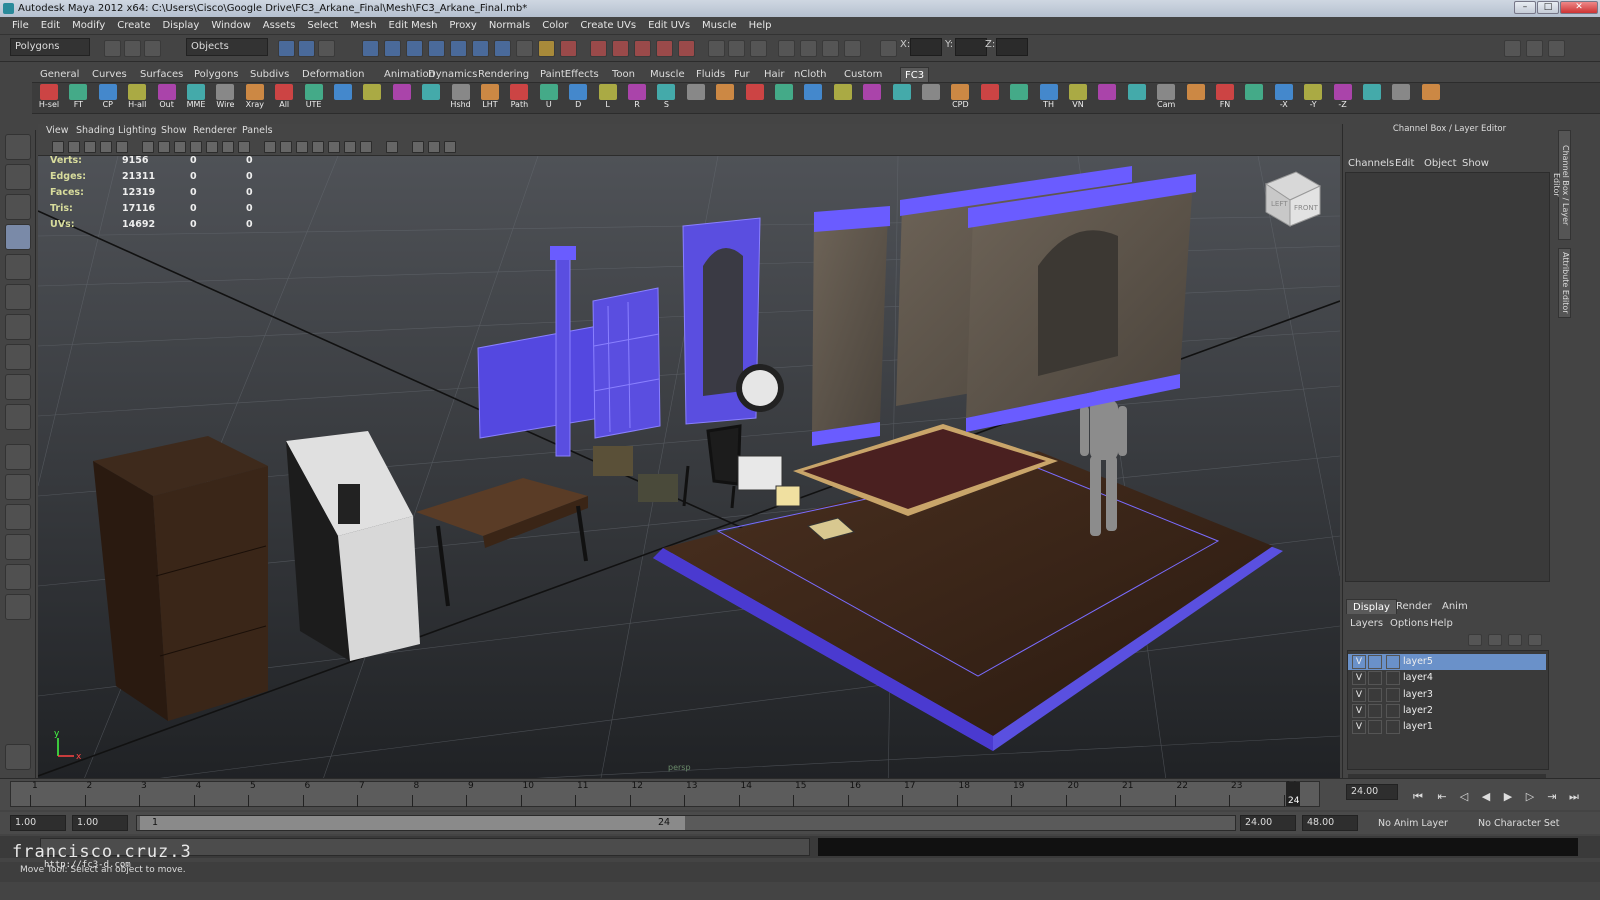 This screenshot has width=1600, height=900. What do you see at coordinates (1535, 640) in the screenshot?
I see `move-layer-down-icon` at bounding box center [1535, 640].